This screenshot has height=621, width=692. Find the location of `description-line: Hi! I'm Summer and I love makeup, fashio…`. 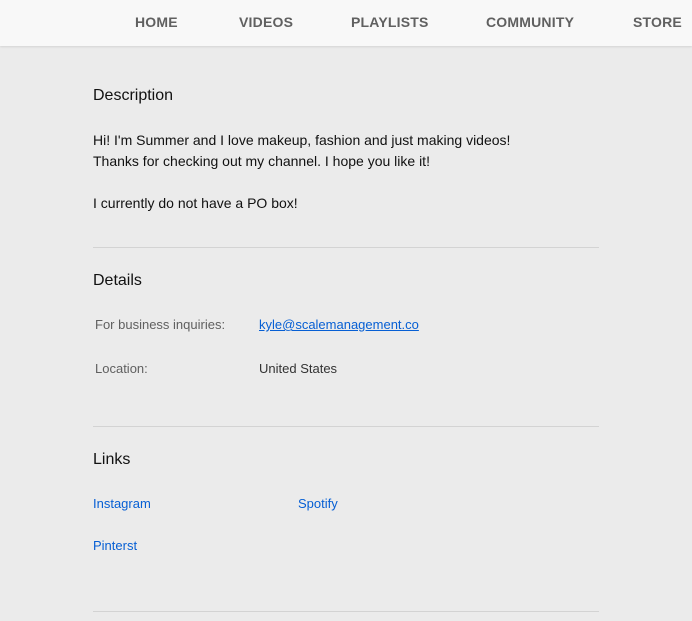

description-line: Hi! I'm Summer and I love makeup, fashio… is located at coordinates (302, 140).